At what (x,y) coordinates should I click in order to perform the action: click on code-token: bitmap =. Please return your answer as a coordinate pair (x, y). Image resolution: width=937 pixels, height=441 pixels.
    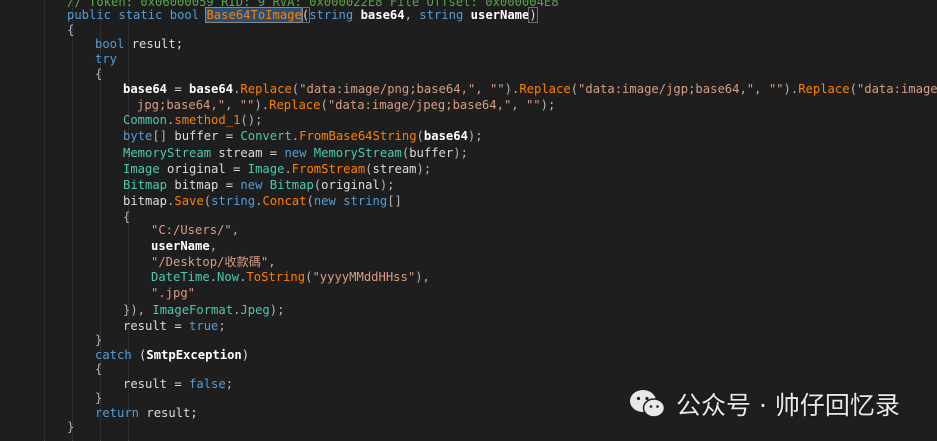
    Looking at the image, I should click on (204, 185).